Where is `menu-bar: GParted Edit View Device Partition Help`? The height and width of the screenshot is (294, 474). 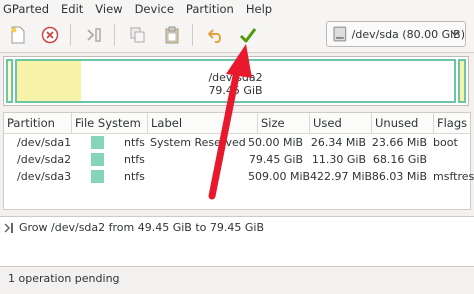
menu-bar: GParted Edit View Device Partition Help is located at coordinates (237, 9).